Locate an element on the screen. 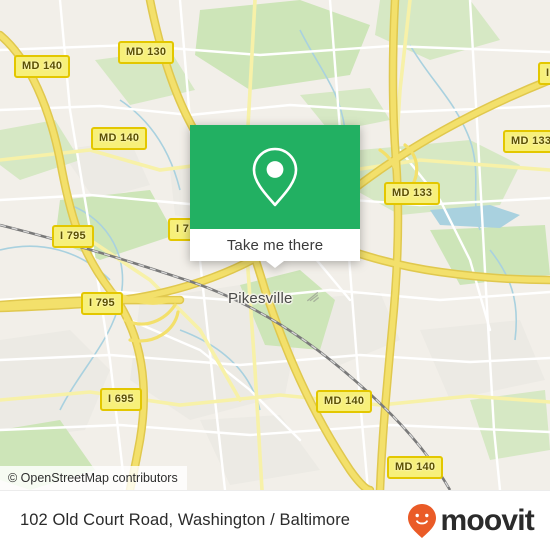  road-shield-i-795-lower: I 795 is located at coordinates (102, 303).